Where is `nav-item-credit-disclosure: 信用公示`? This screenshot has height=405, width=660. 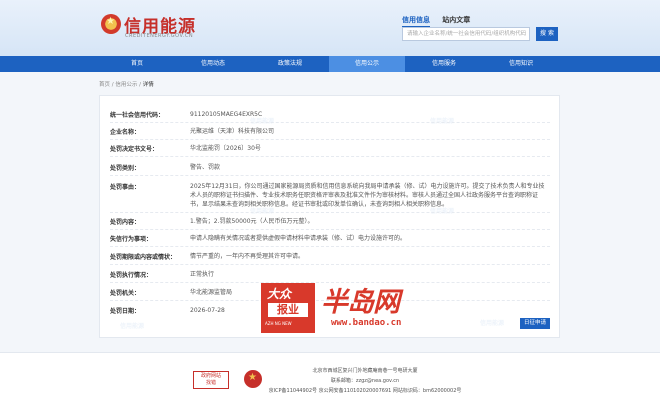
nav-item-credit-disclosure: 信用公示 is located at coordinates (367, 64).